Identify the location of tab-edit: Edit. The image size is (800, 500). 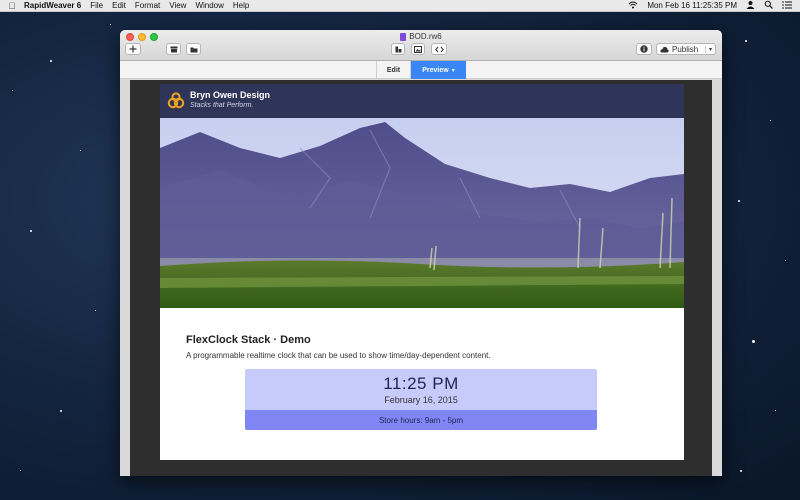
(393, 70).